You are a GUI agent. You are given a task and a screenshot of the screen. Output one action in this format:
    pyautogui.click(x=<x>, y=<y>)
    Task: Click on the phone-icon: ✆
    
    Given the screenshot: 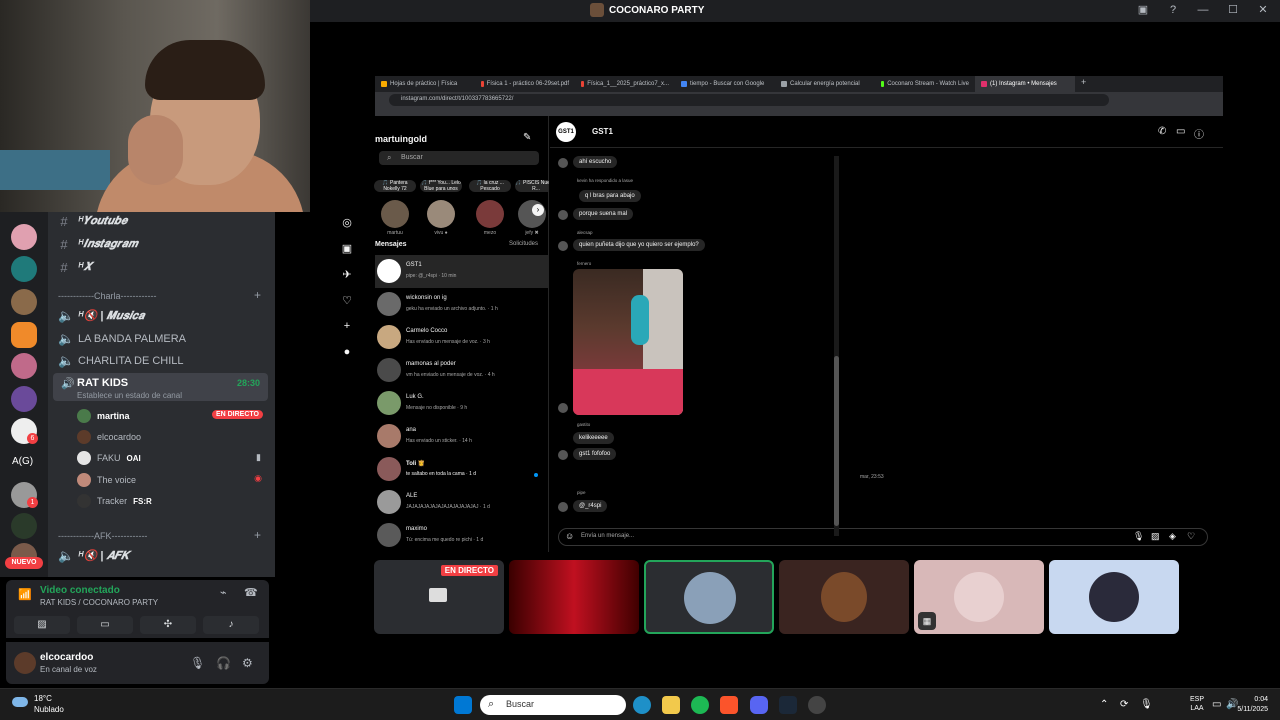 What is the action you would take?
    pyautogui.click(x=1162, y=131)
    